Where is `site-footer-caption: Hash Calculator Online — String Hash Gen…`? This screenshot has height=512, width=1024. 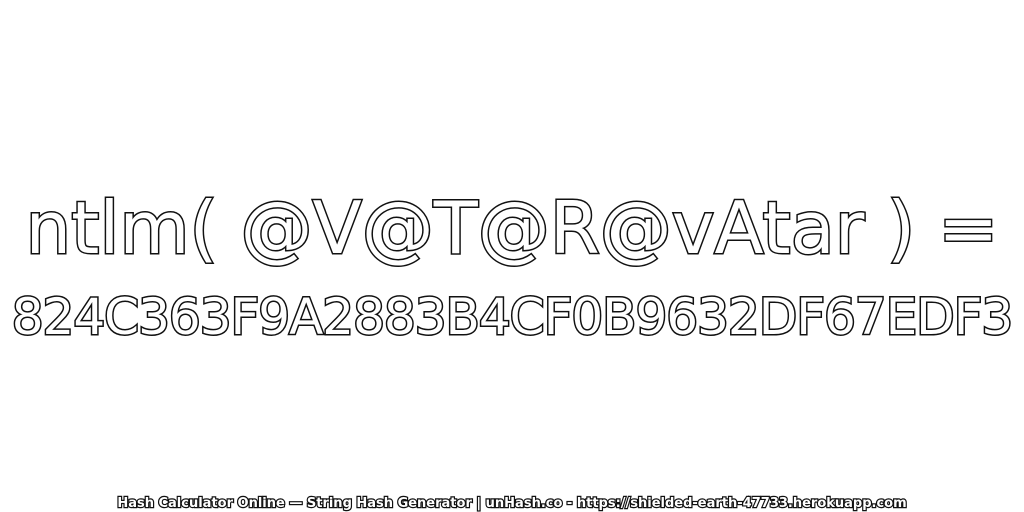
site-footer-caption: Hash Calculator Online — String Hash Gen… is located at coordinates (512, 503).